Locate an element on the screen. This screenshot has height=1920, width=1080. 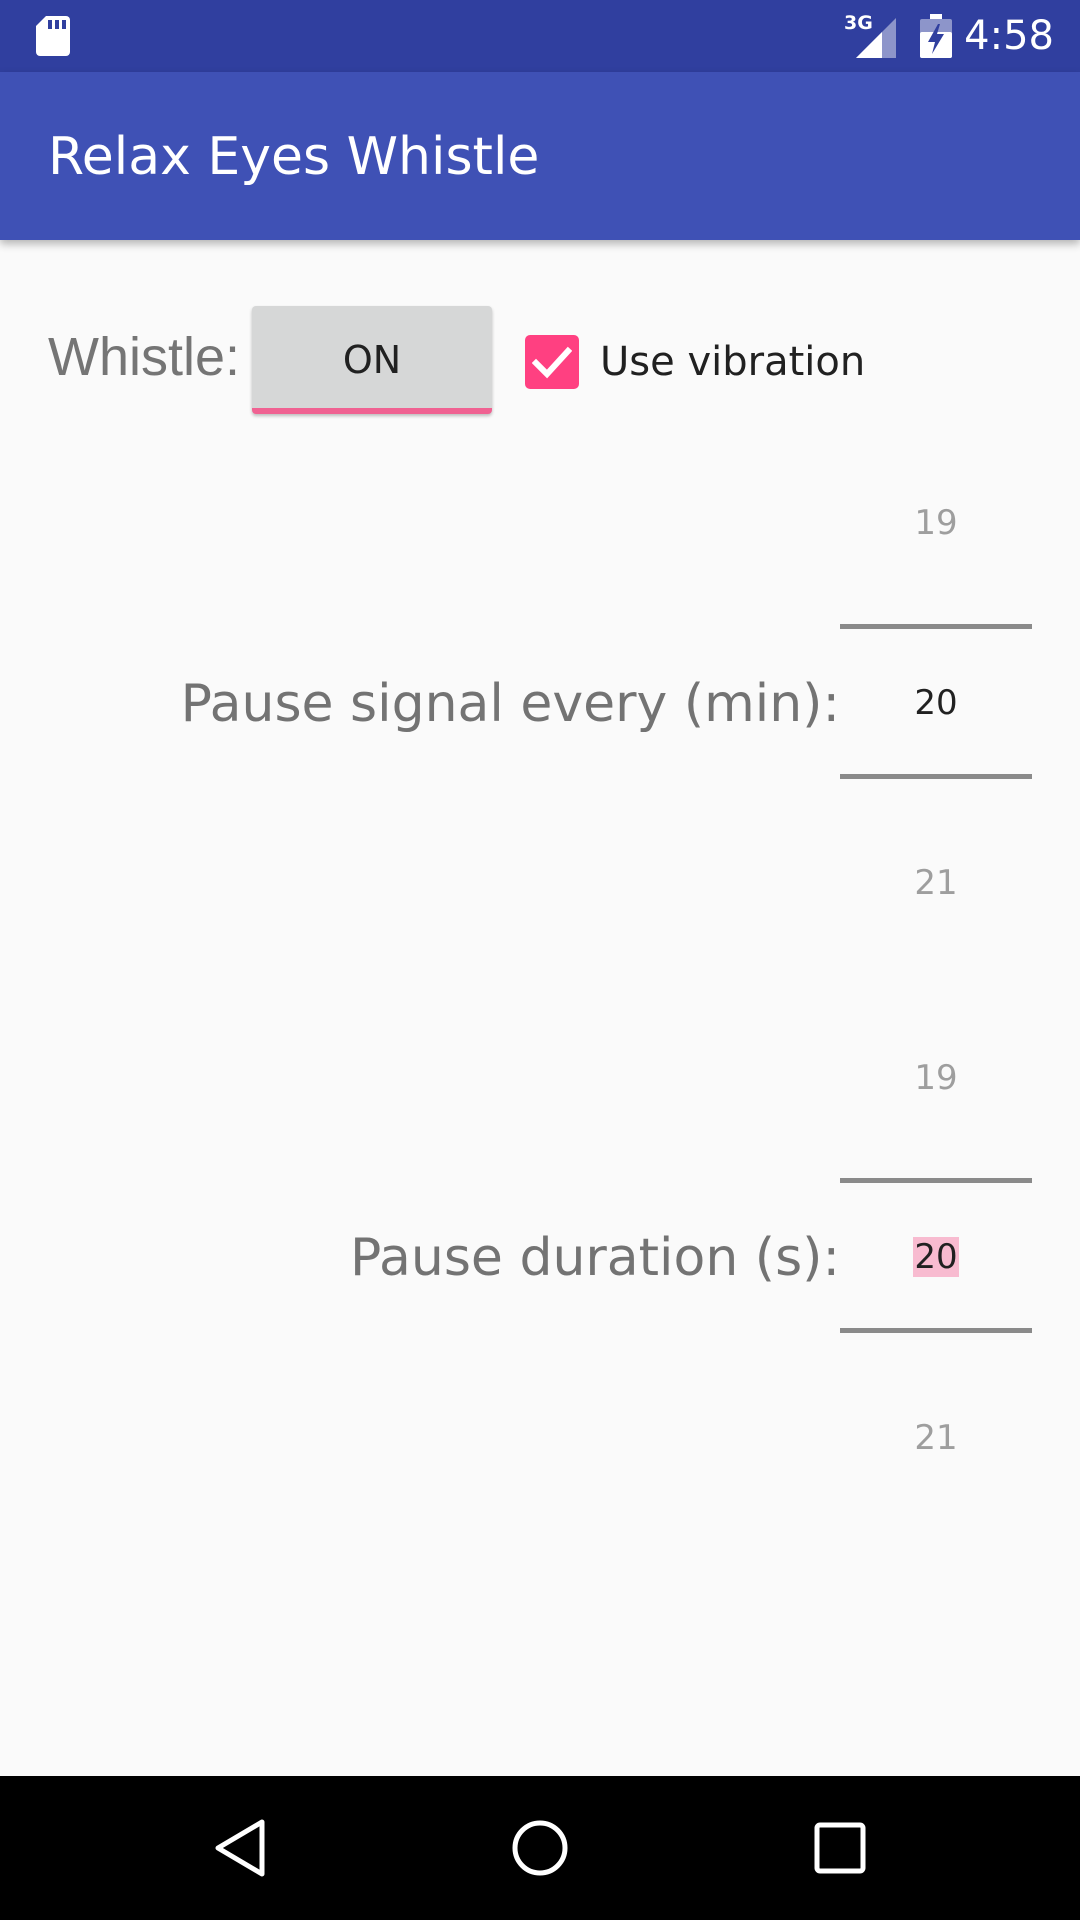
sd-card-icon is located at coordinates (53, 36).